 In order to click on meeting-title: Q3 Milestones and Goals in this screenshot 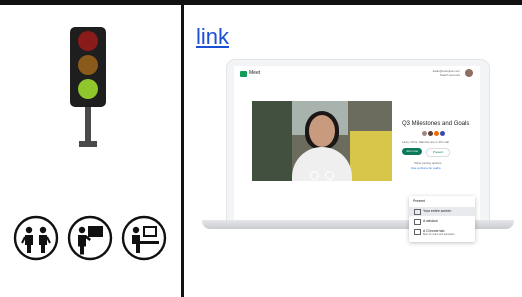, I will do `click(436, 124)`.